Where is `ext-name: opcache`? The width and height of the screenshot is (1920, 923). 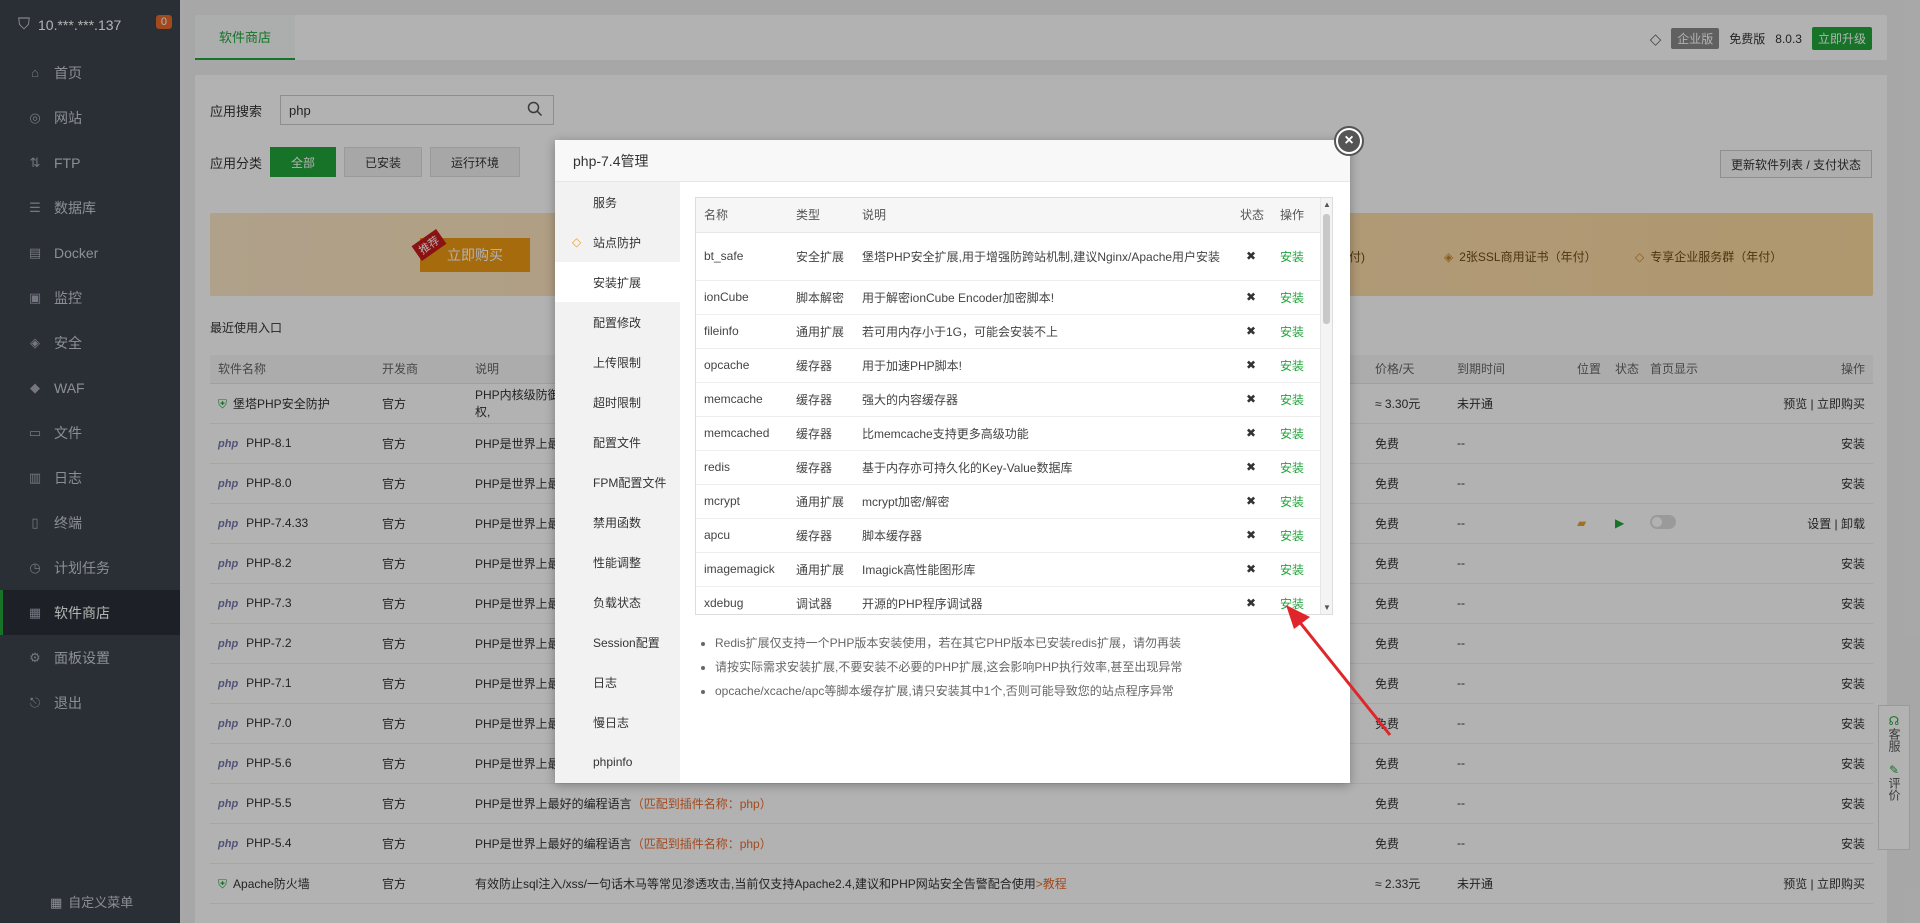 ext-name: opcache is located at coordinates (742, 365).